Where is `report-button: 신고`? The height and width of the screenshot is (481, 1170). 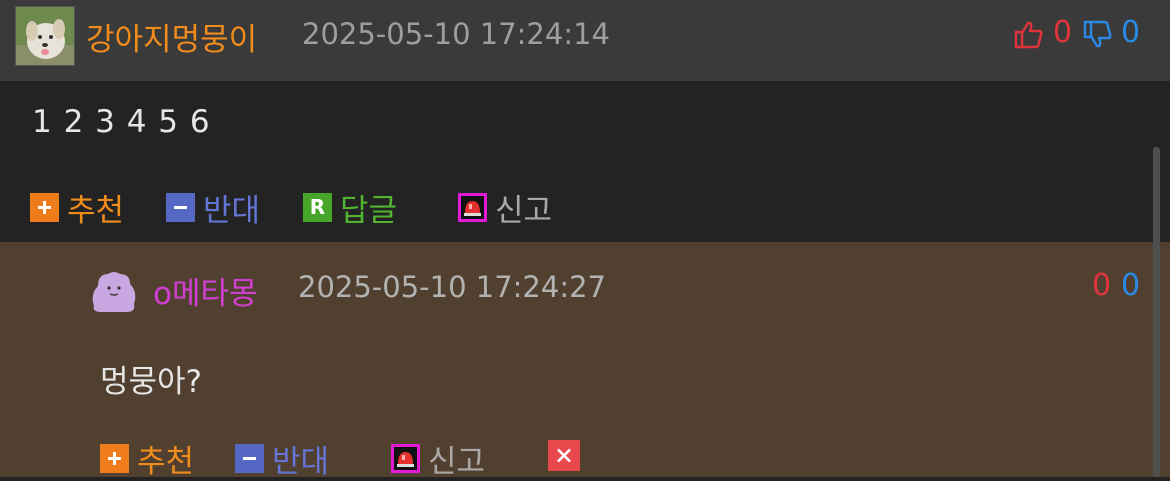
report-button: 신고 is located at coordinates (505, 207).